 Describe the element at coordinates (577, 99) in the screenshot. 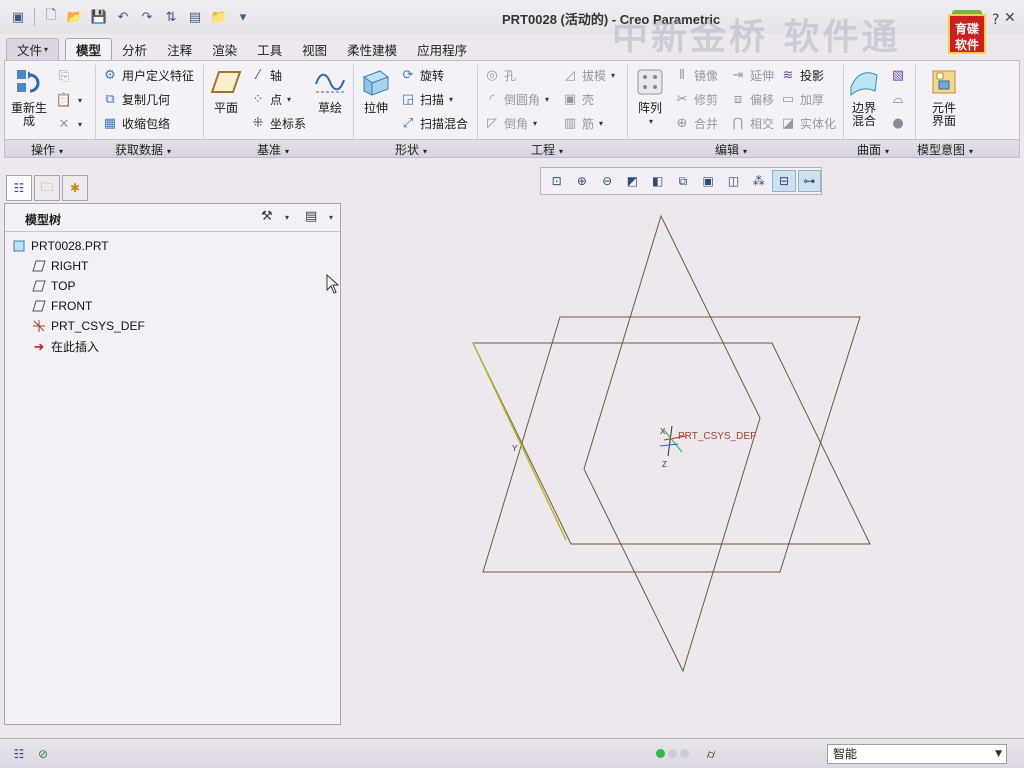

I see `shell-button: ▣ 壳` at that location.